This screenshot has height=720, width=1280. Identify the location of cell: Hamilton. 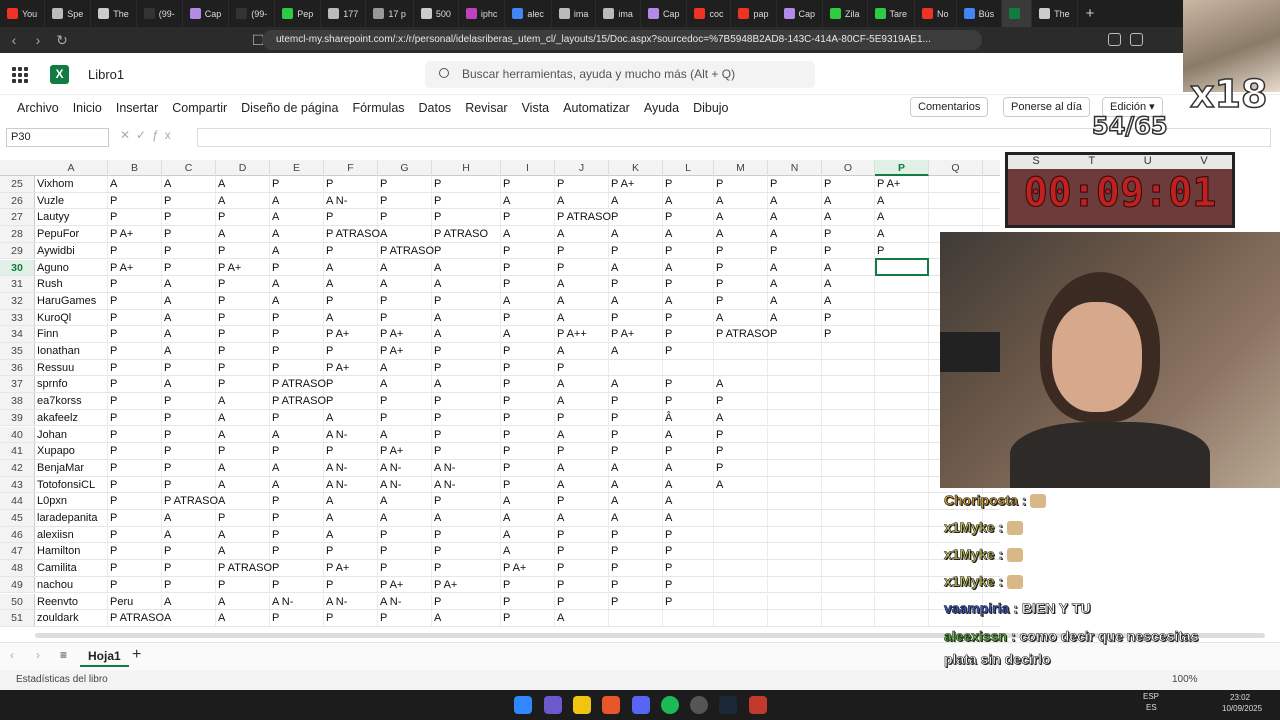
(71, 551).